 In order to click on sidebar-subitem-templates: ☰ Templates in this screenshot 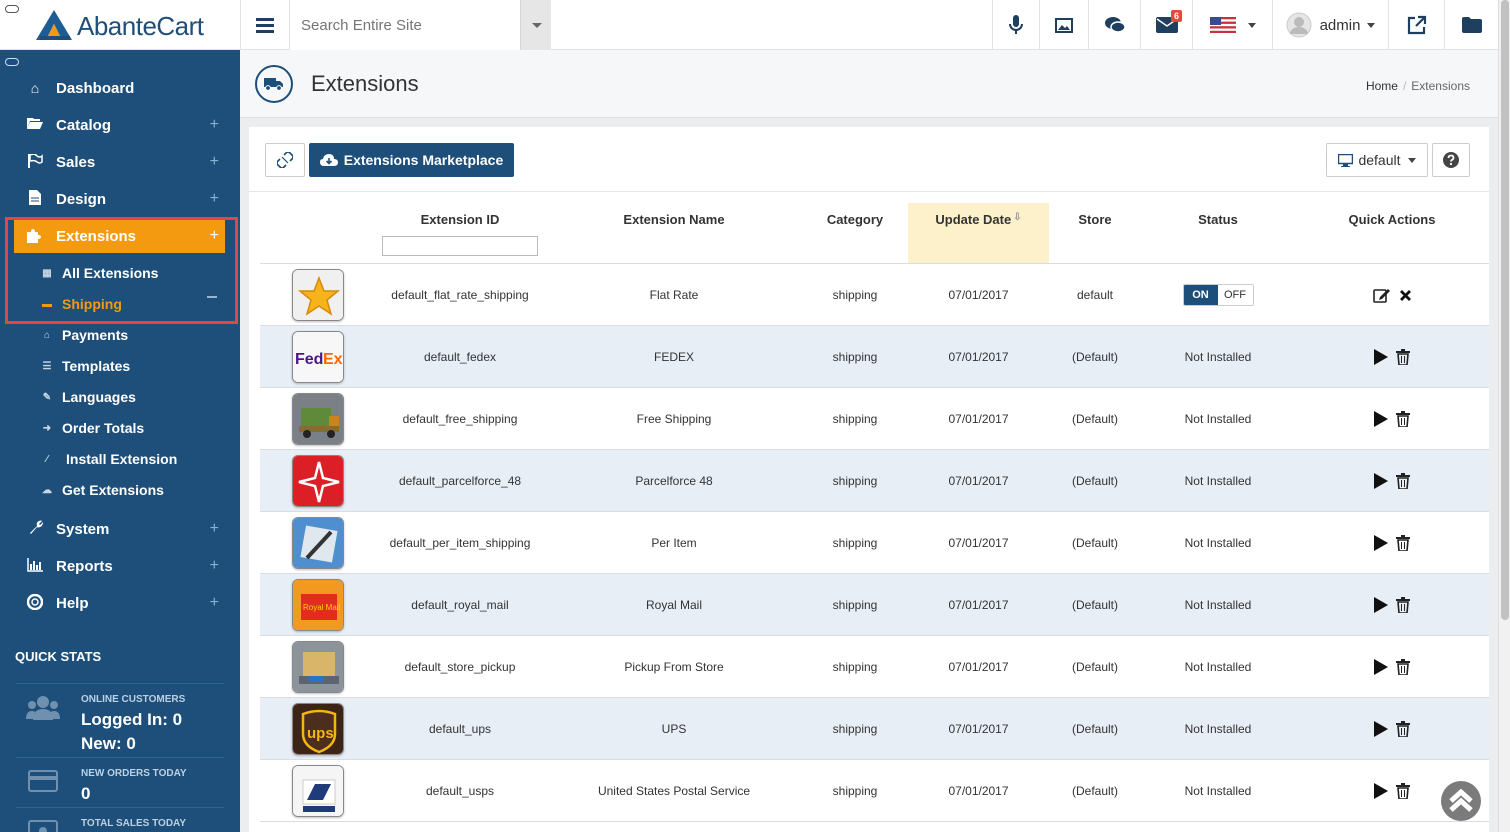, I will do `click(85, 366)`.